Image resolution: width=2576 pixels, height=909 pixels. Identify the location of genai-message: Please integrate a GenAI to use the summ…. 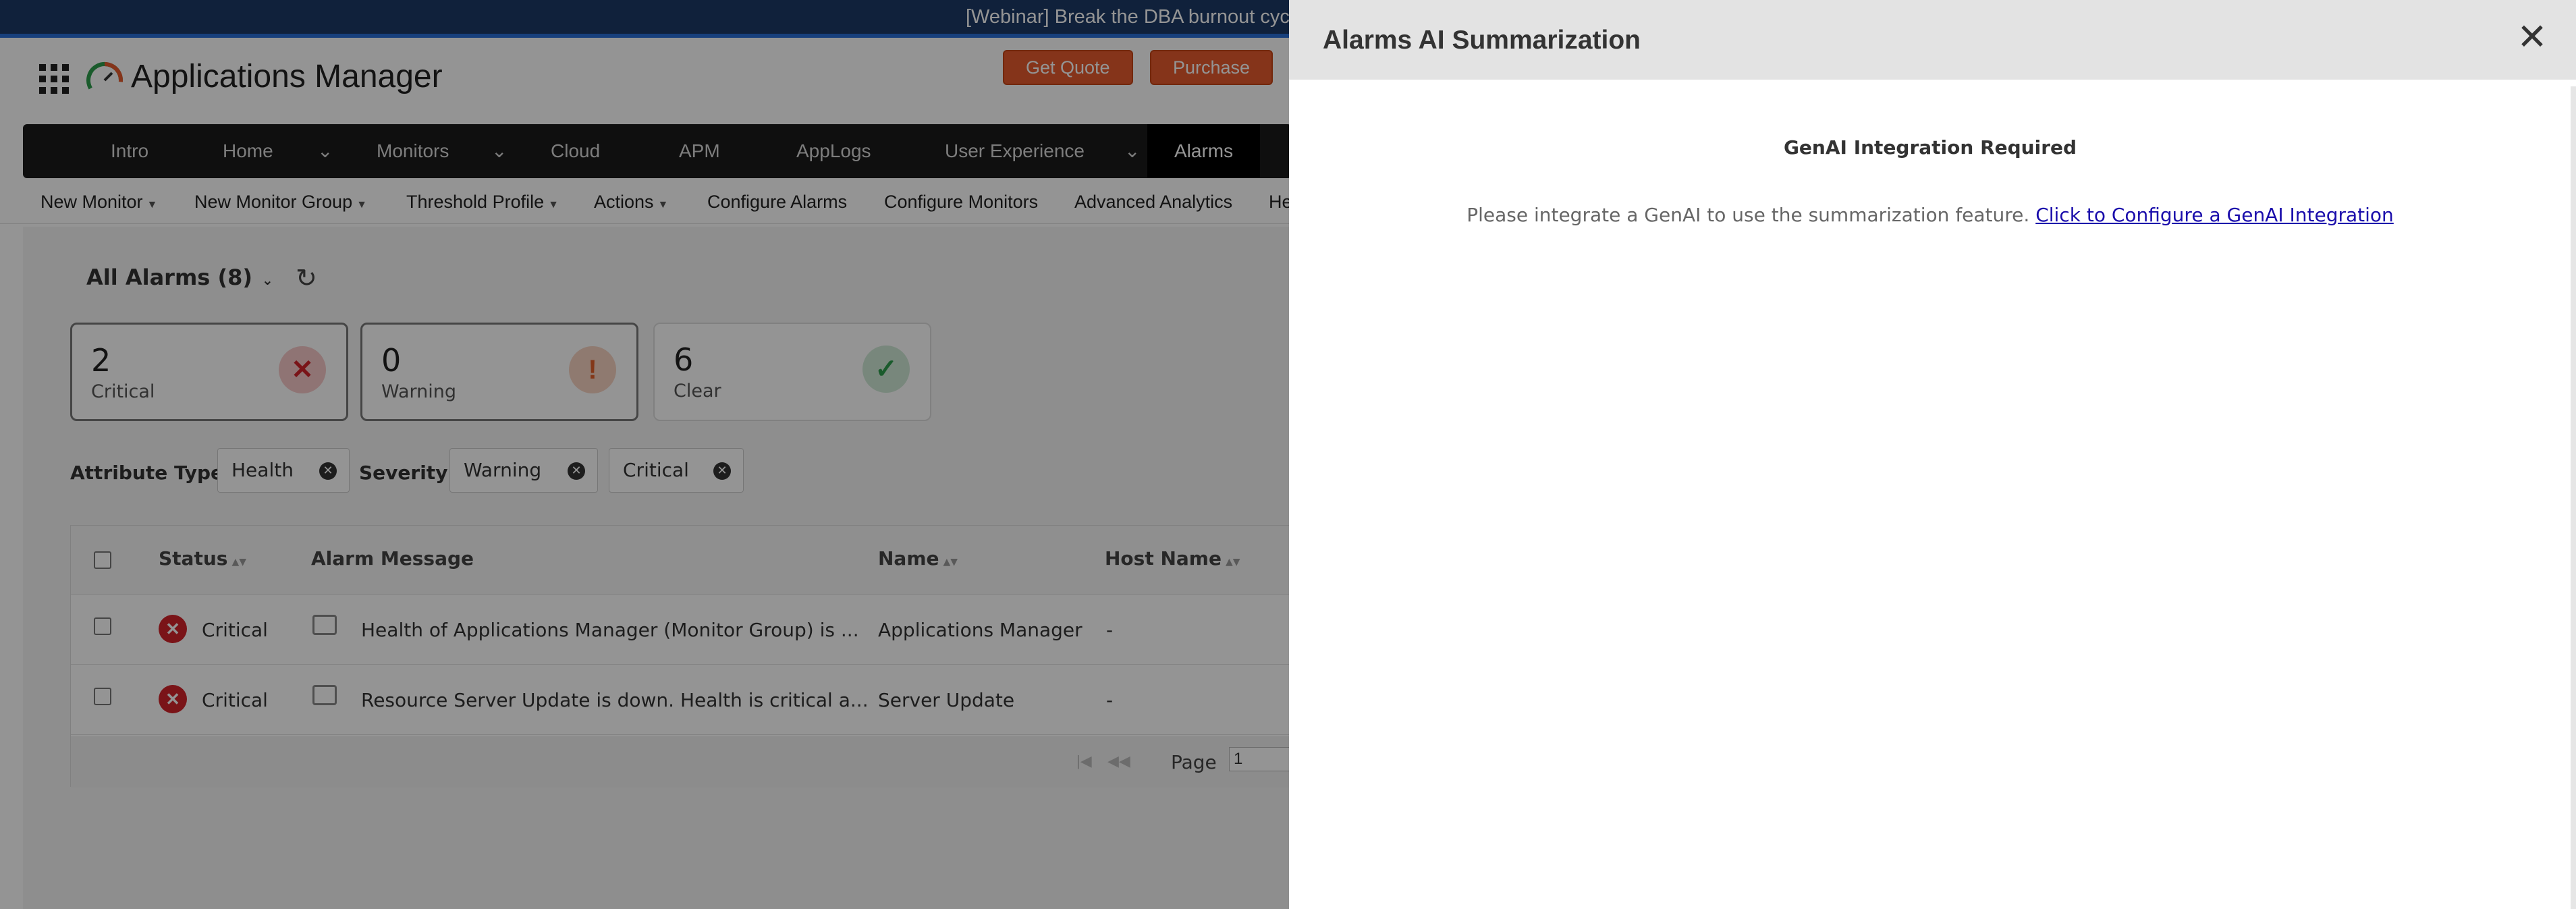
(1930, 215).